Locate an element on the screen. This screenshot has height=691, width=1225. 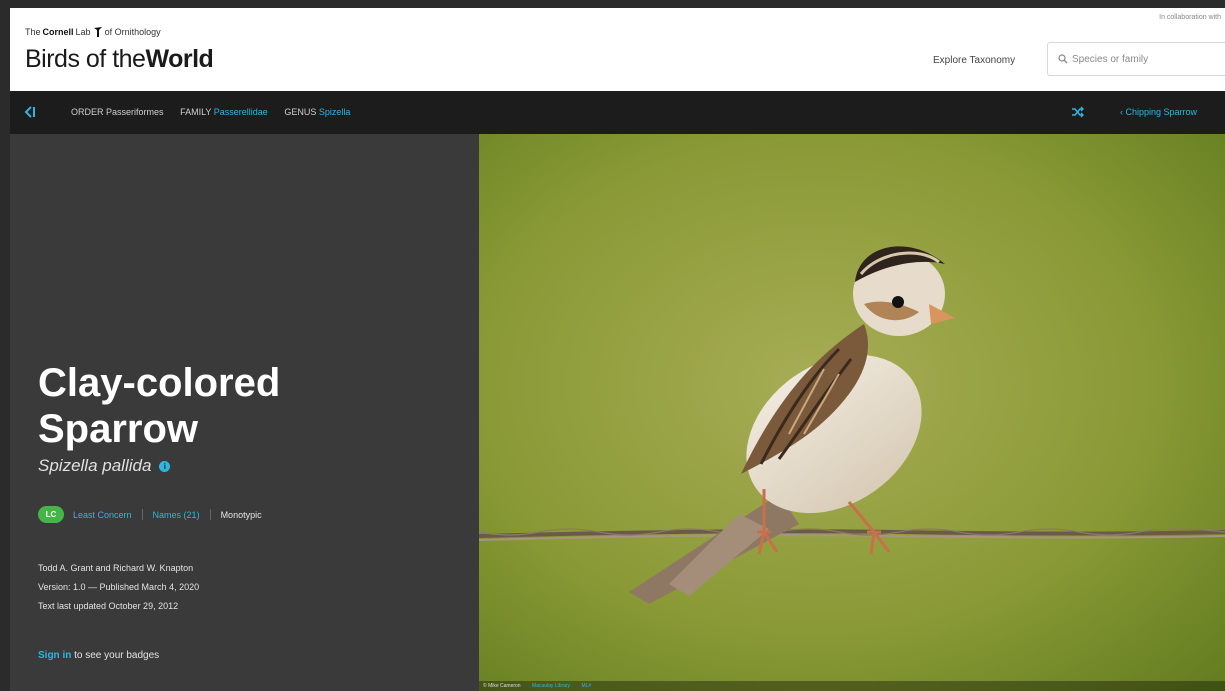
breadcrumb-value: Passerellidae is located at coordinates (240, 112).